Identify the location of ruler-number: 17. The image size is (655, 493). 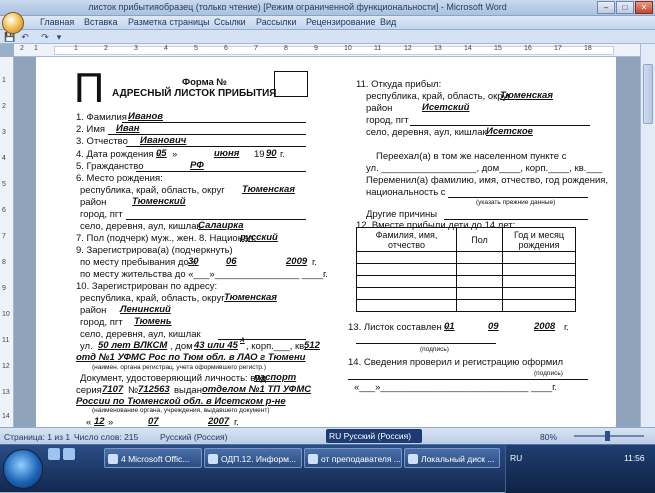
(558, 48).